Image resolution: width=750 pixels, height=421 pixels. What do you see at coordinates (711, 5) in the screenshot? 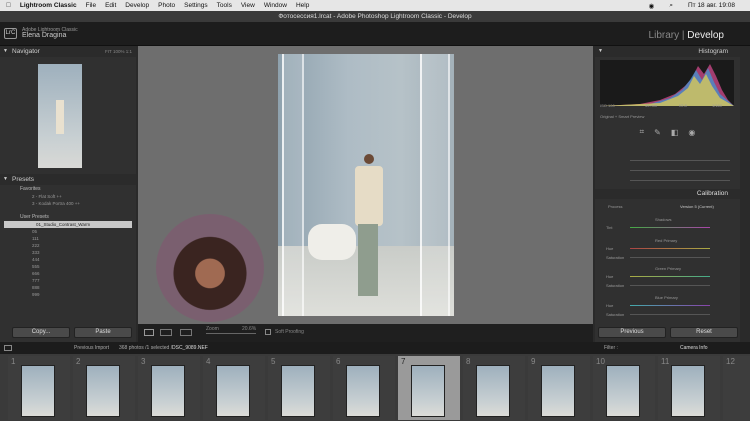
I see `clock: Пт 18 авг. 19:08` at bounding box center [711, 5].